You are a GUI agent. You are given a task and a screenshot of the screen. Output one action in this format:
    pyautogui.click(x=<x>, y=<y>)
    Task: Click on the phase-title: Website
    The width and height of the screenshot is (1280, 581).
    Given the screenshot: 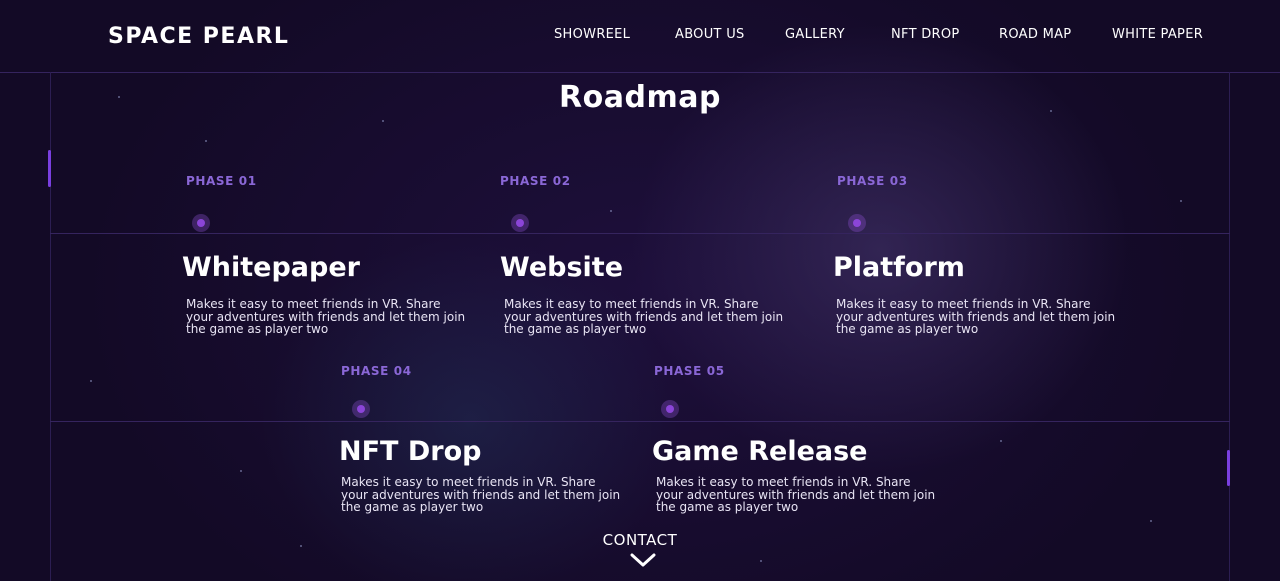 What is the action you would take?
    pyautogui.click(x=562, y=267)
    